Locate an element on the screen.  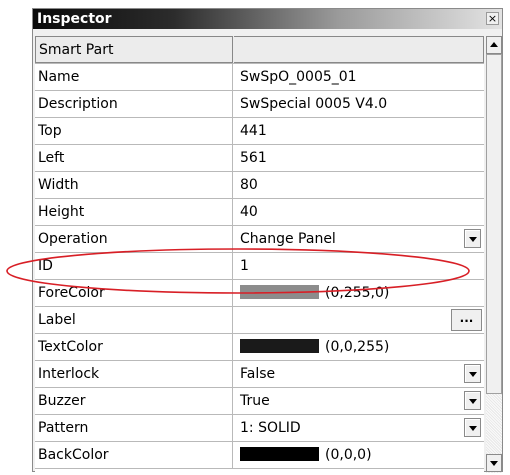
property-value-field: (0,0,0) is located at coordinates (359, 455).